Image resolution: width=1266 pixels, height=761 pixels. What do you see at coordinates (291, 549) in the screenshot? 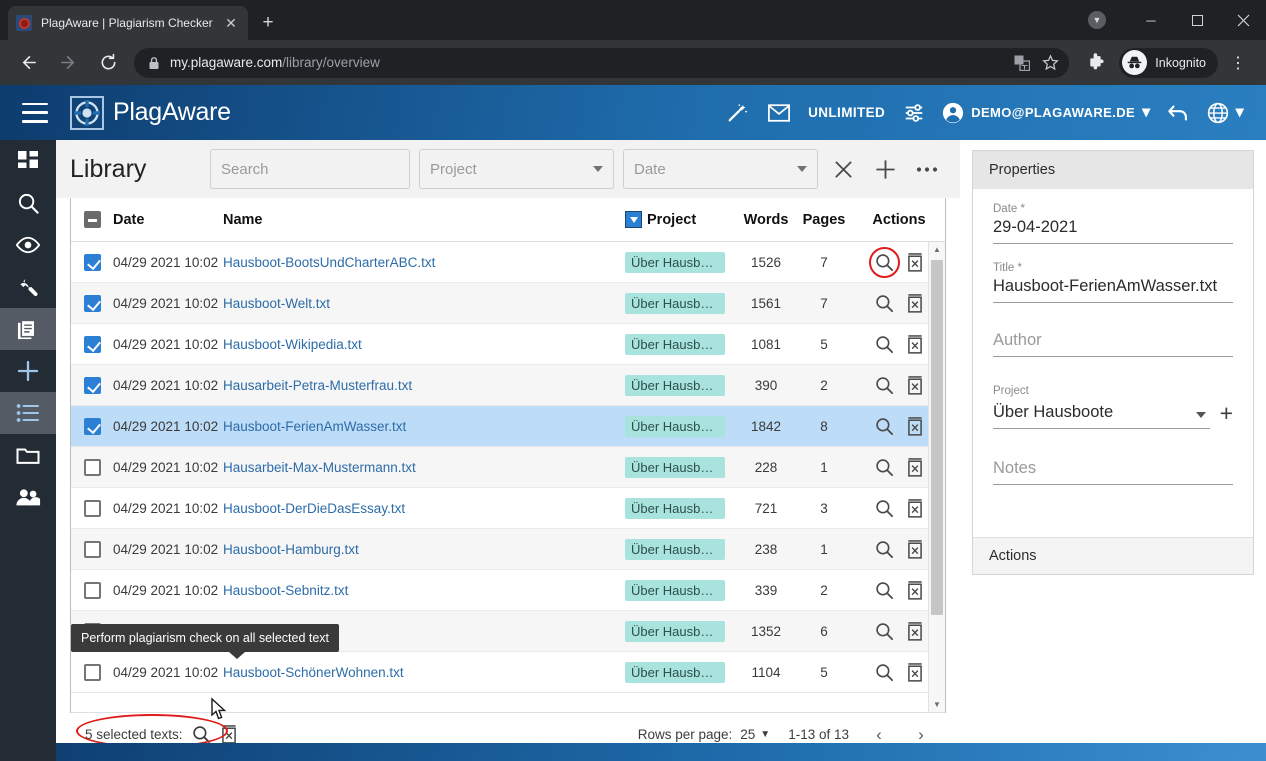
I see `text-link: Hausboot-Hamburg.txt` at bounding box center [291, 549].